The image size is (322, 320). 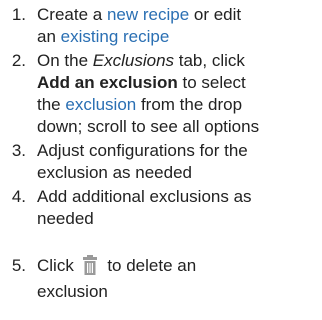 I want to click on step-4: 4. Add additional exclusions as needed, so click(x=161, y=209).